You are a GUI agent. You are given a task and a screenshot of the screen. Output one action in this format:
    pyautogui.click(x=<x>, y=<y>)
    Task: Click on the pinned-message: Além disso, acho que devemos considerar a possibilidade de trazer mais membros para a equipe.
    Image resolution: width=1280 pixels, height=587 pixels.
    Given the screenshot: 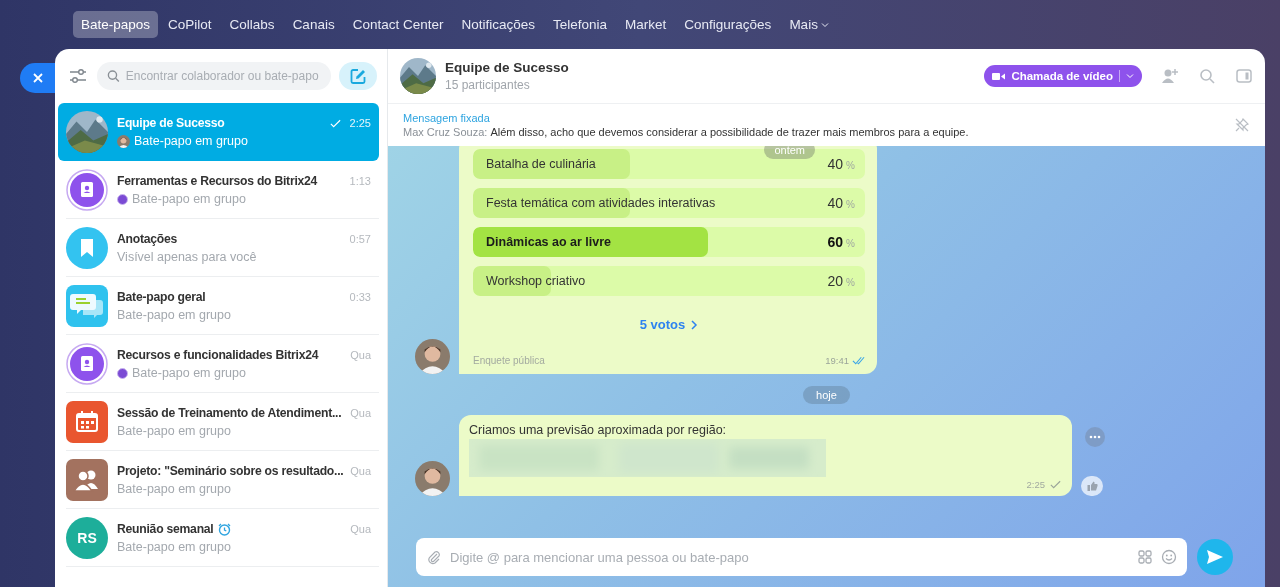 What is the action you would take?
    pyautogui.click(x=729, y=132)
    